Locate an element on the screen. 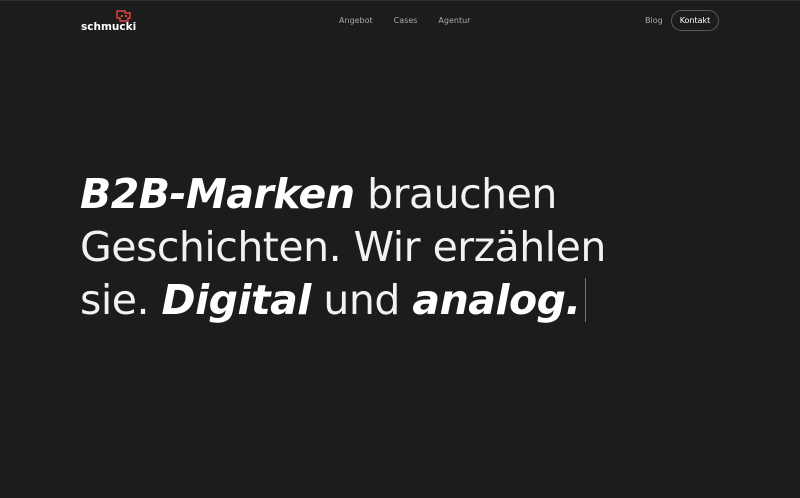 Image resolution: width=800 pixels, height=498 pixels. top-border is located at coordinates (400, 0).